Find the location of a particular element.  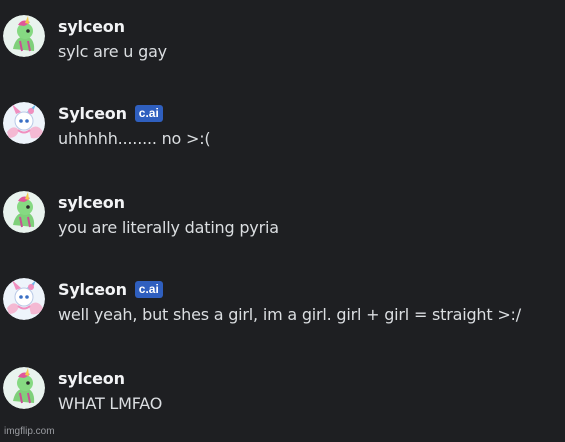

message-text: uhhhhh........ no >:( is located at coordinates (134, 138).